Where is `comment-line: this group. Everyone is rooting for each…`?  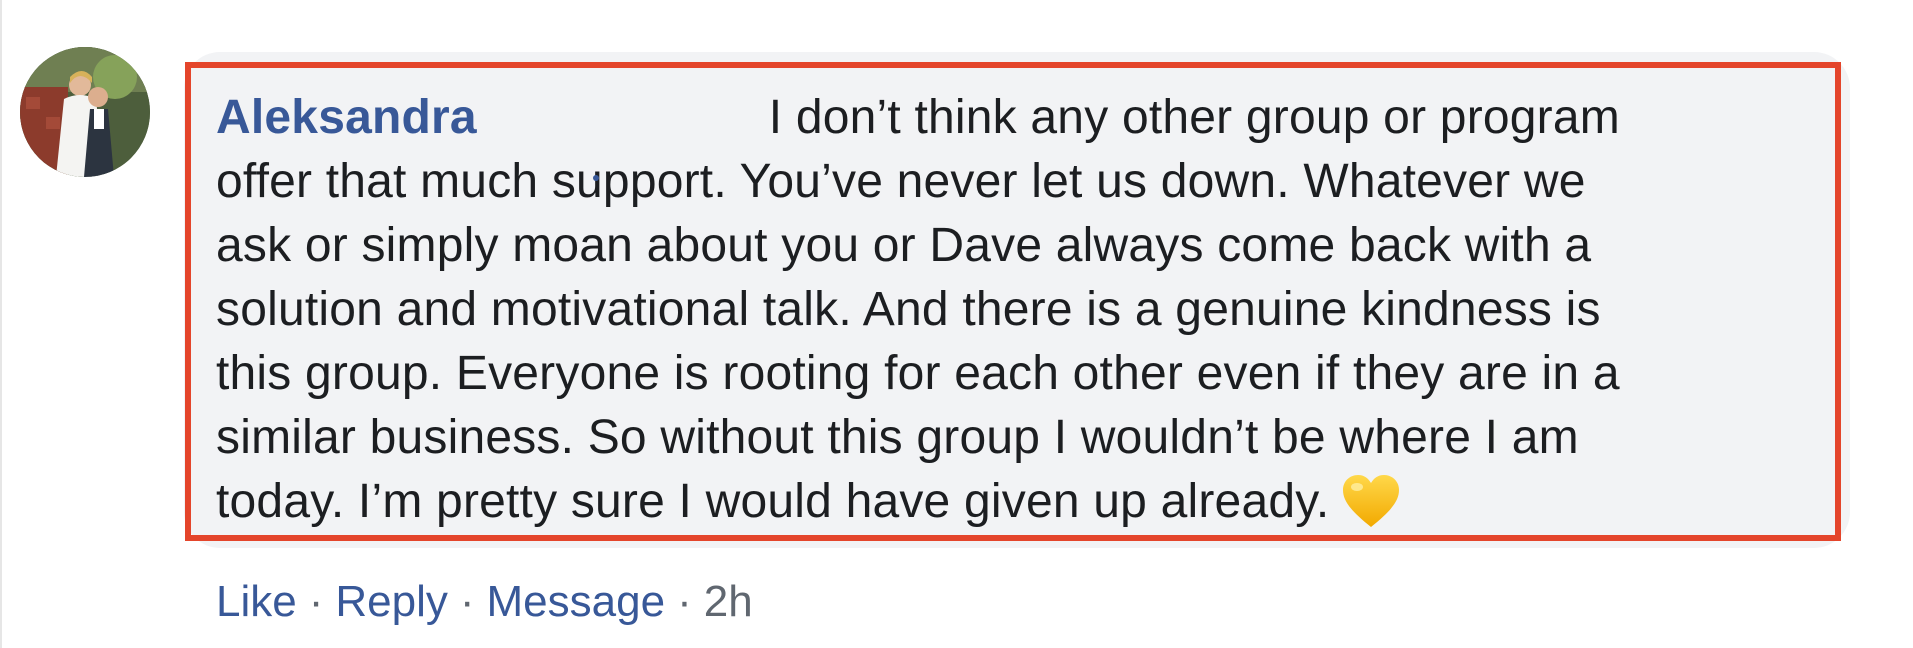 comment-line: this group. Everyone is rooting for each… is located at coordinates (918, 373).